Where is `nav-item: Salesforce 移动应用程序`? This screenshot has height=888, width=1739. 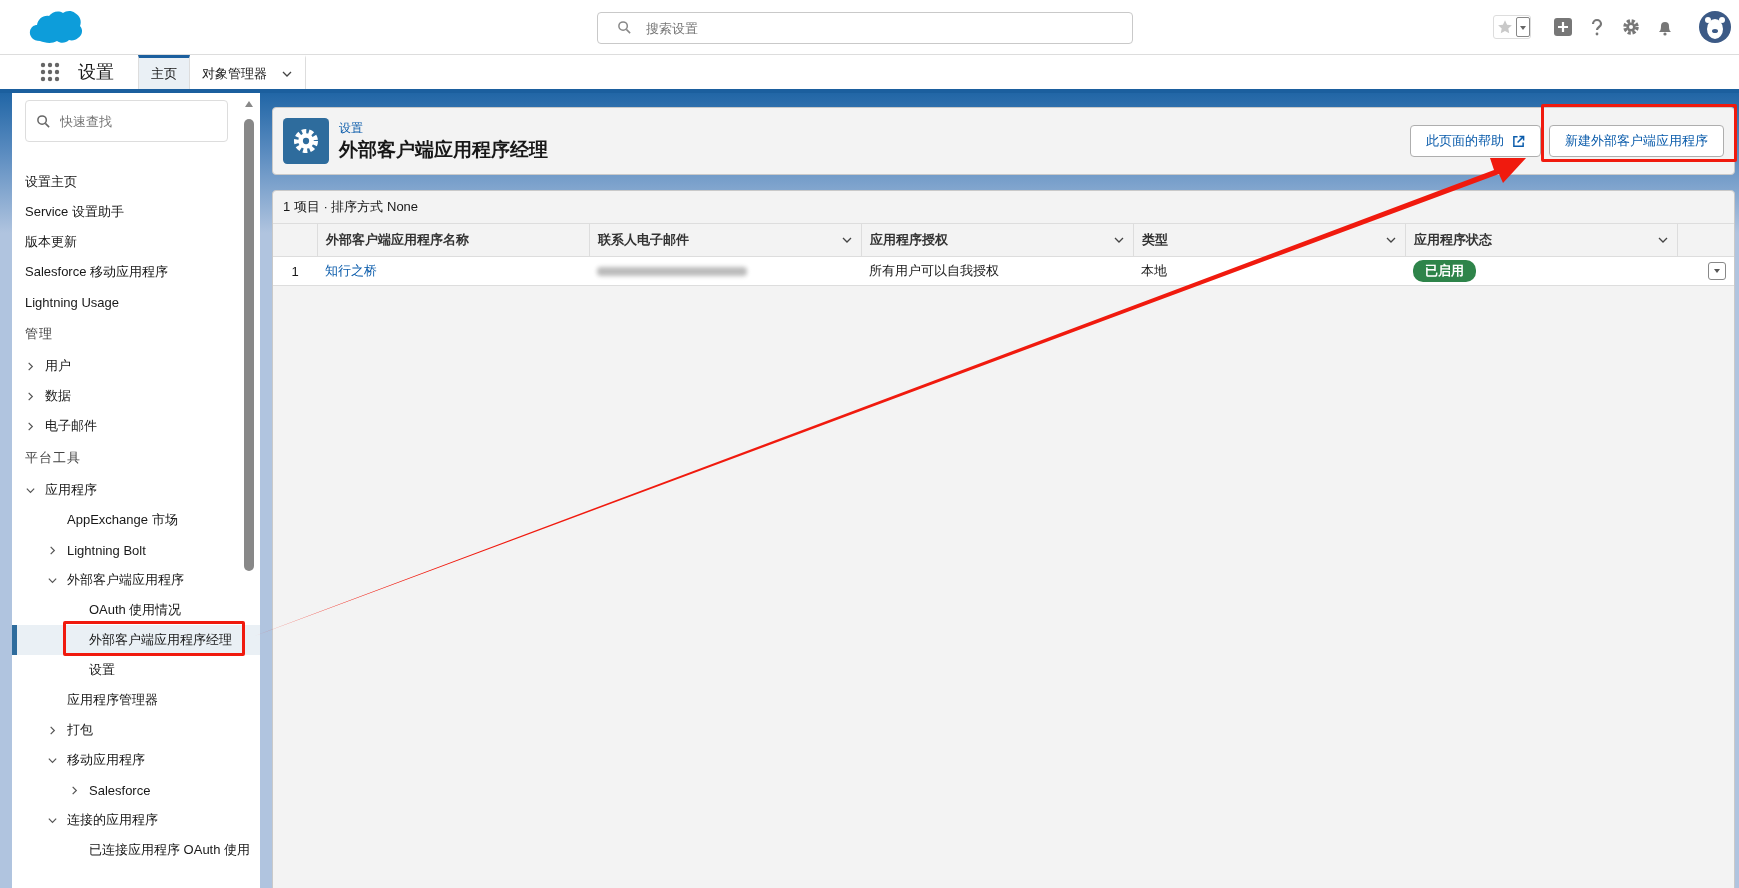 nav-item: Salesforce 移动应用程序 is located at coordinates (136, 272).